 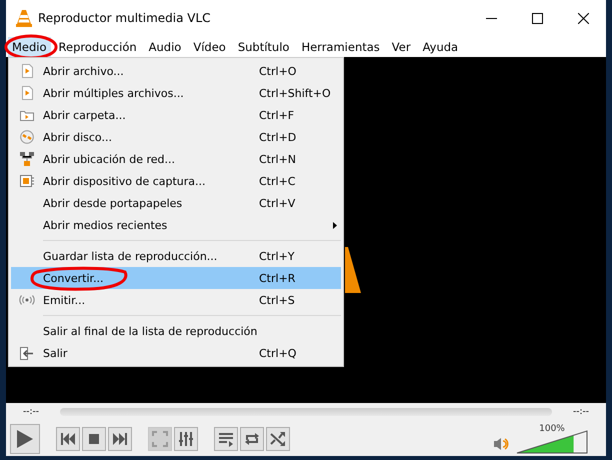 I want to click on menu-item: Emitir... Ctrl+S, so click(x=176, y=300).